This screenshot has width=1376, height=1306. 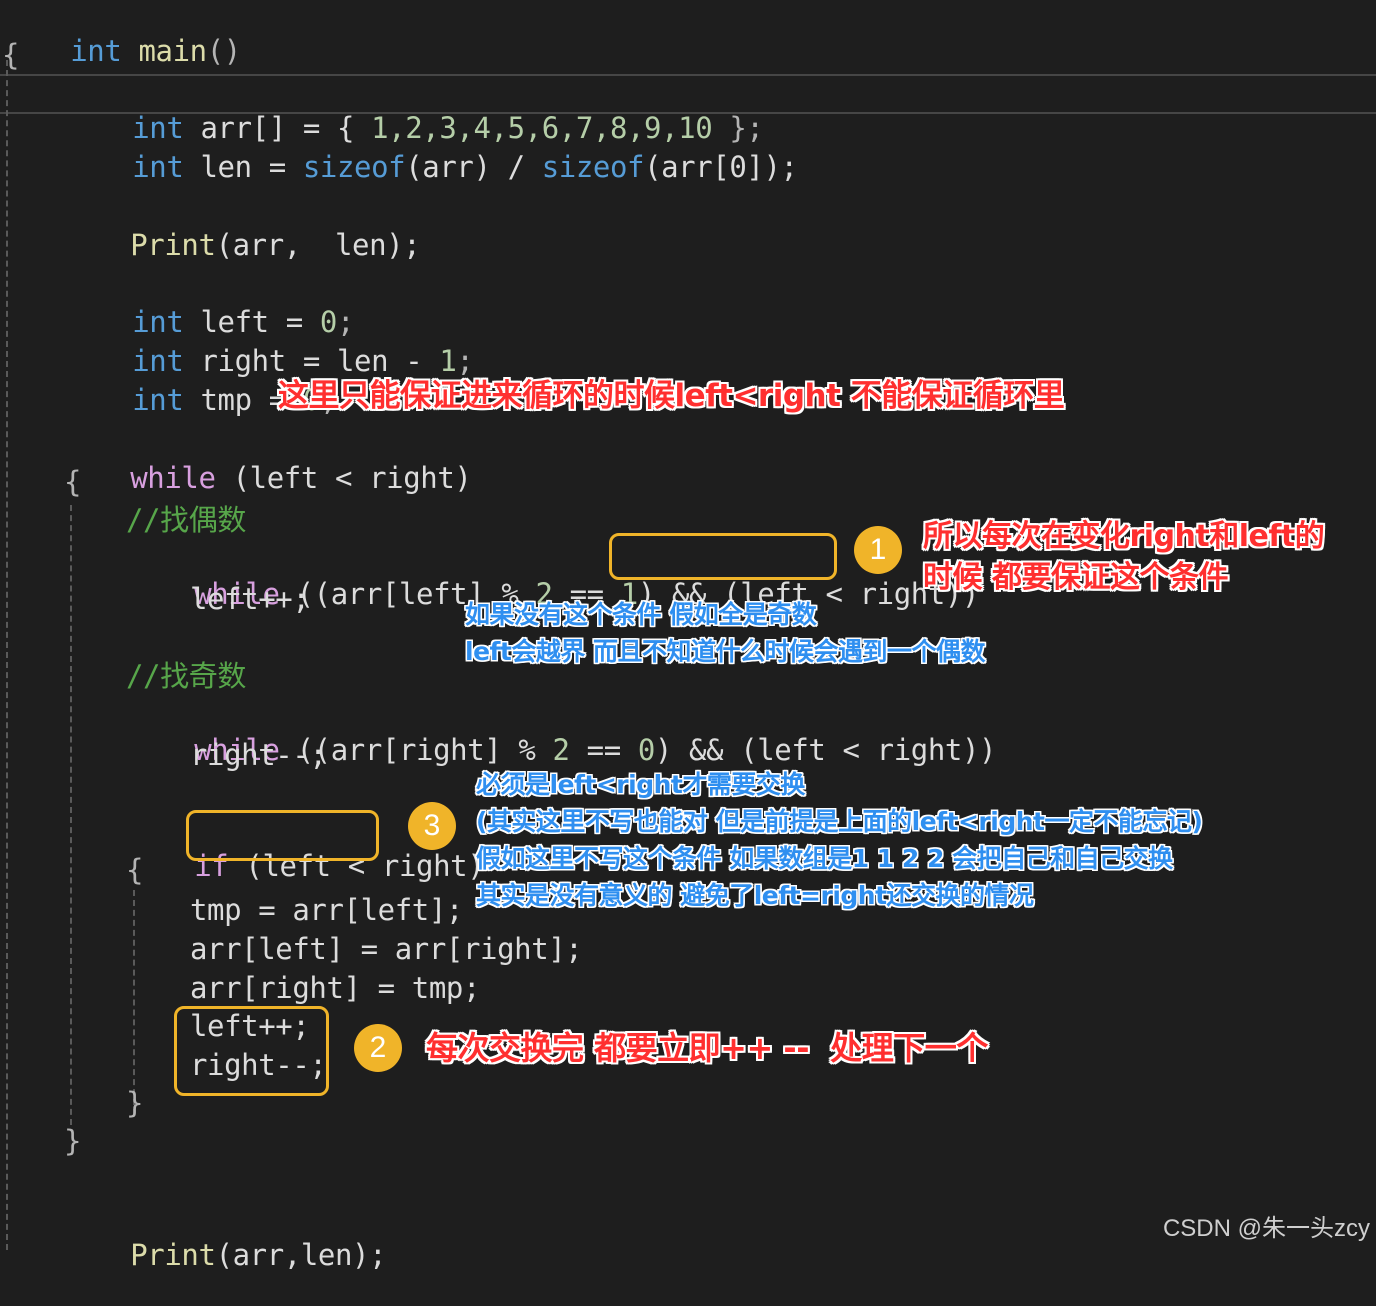 What do you see at coordinates (825, 750) in the screenshot?
I see `code-text: ) && (left < right))` at bounding box center [825, 750].